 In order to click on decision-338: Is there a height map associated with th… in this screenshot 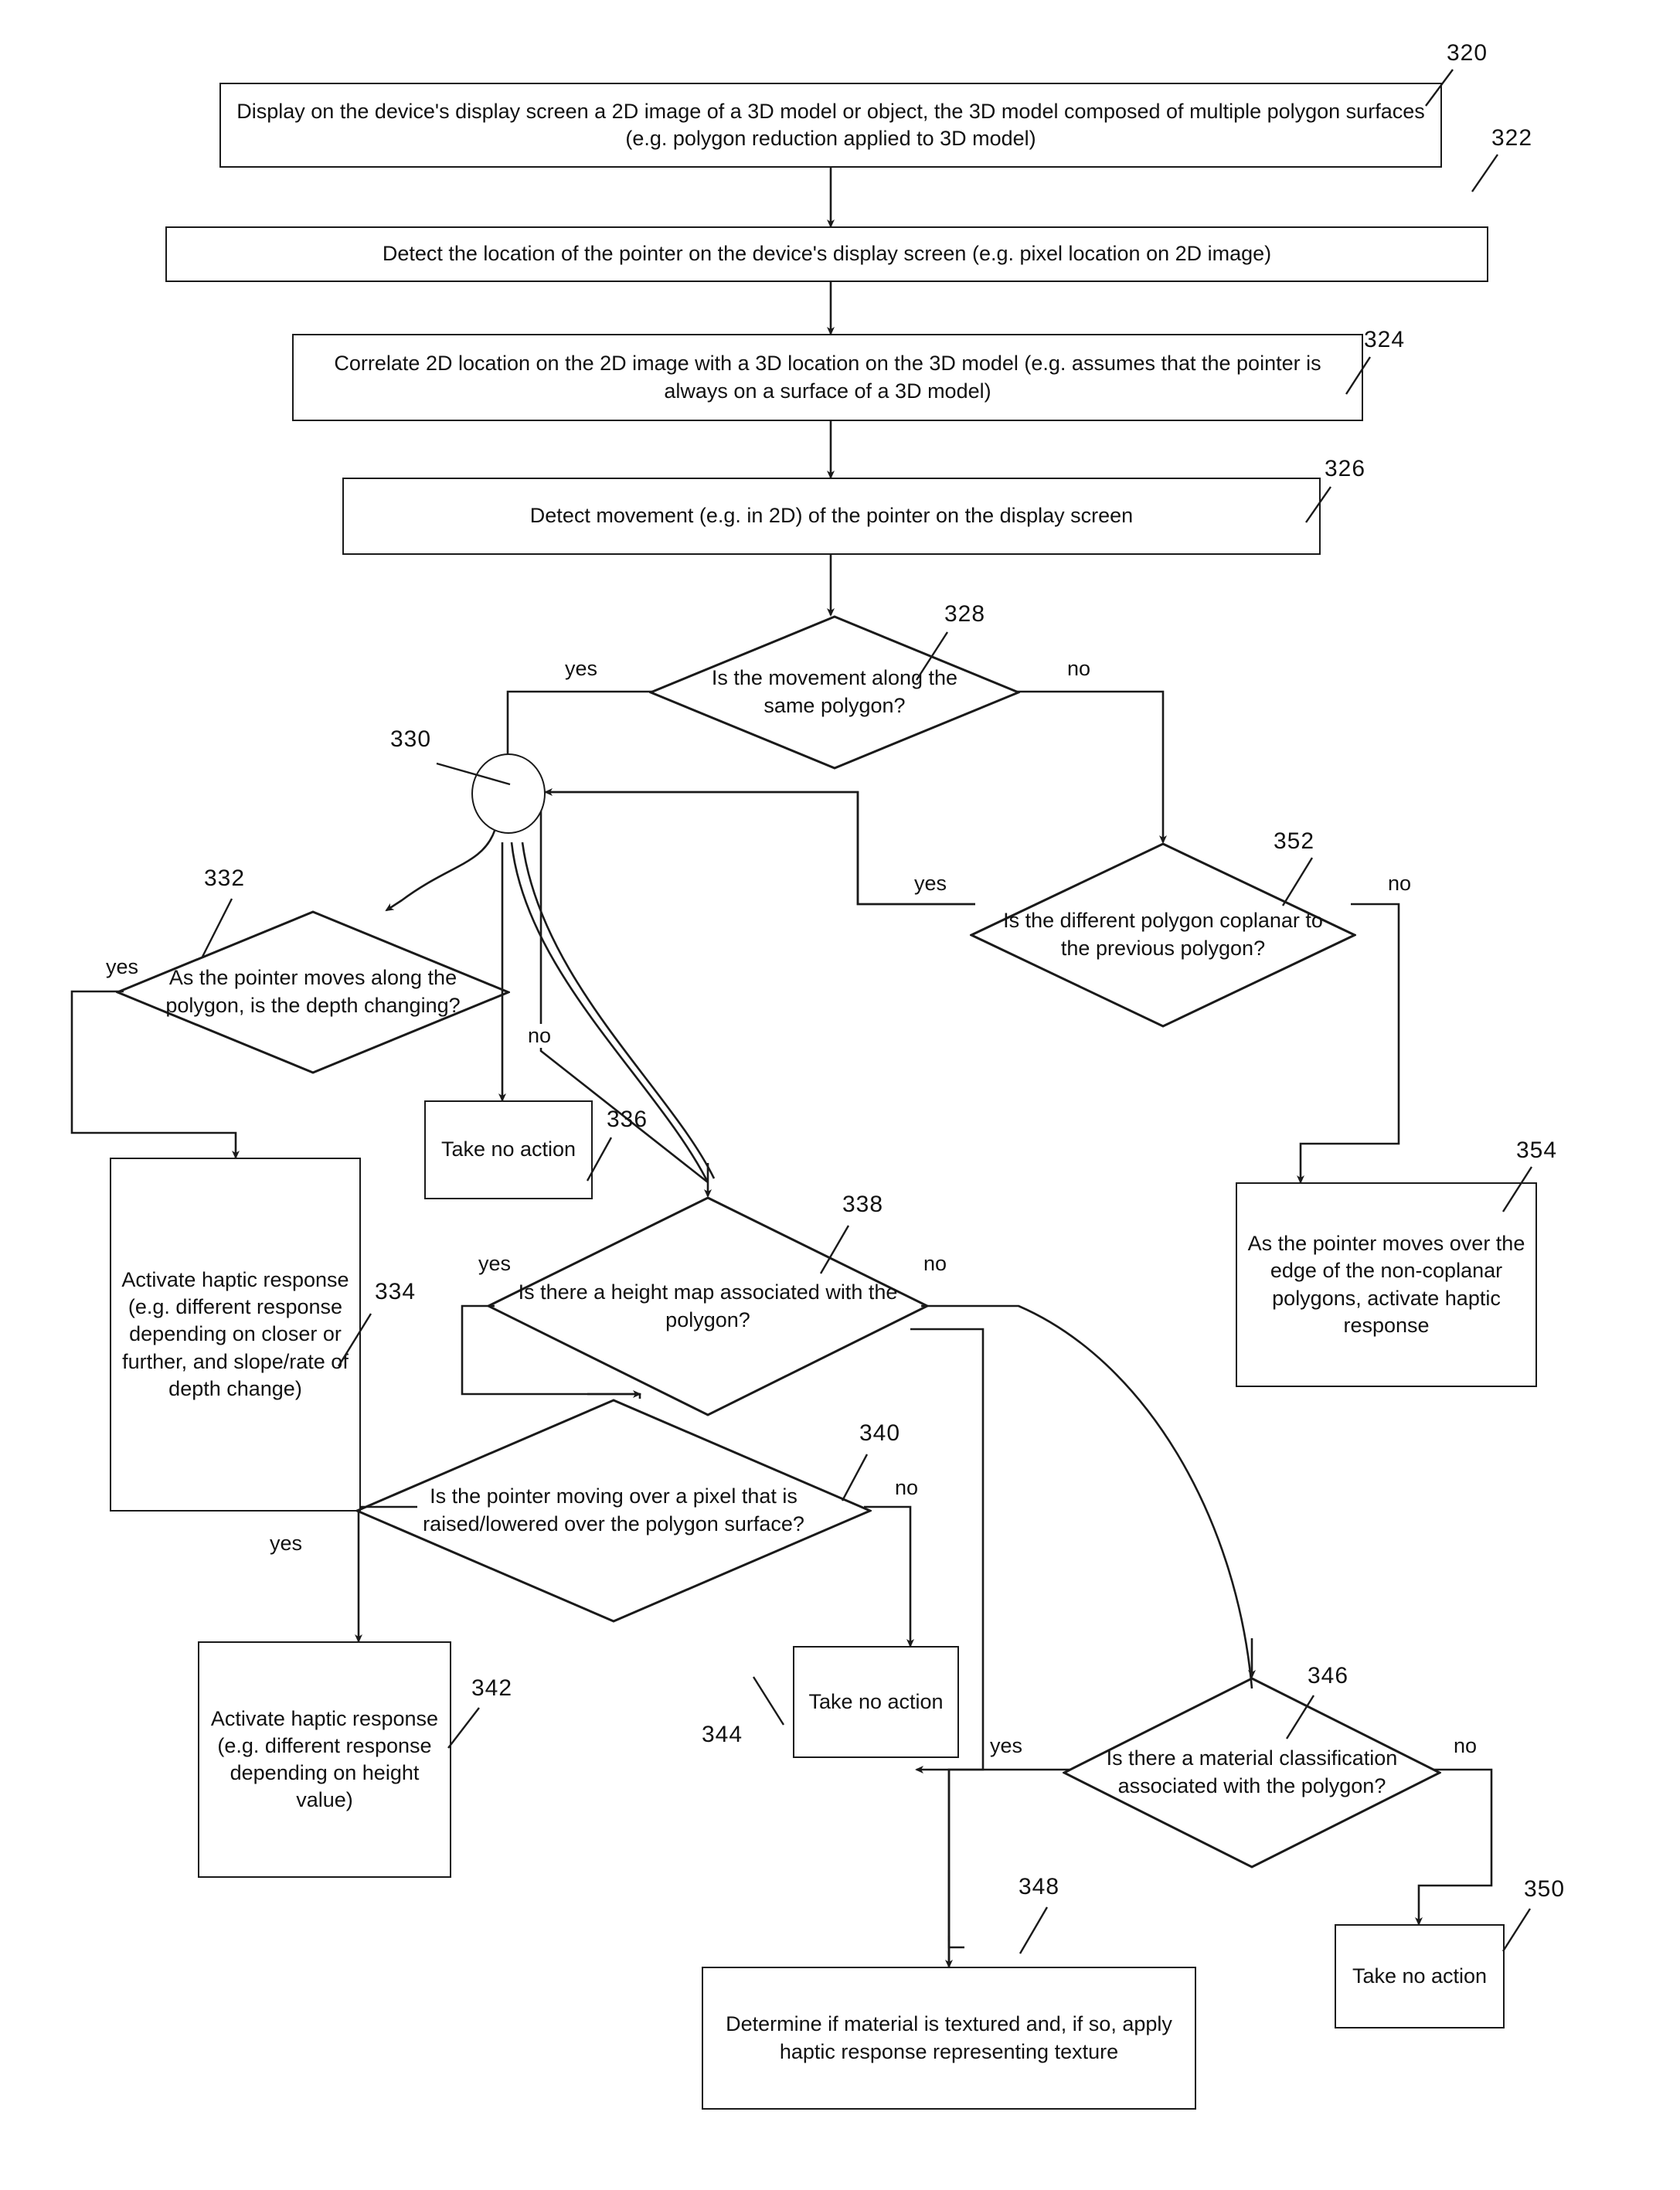, I will do `click(708, 1306)`.